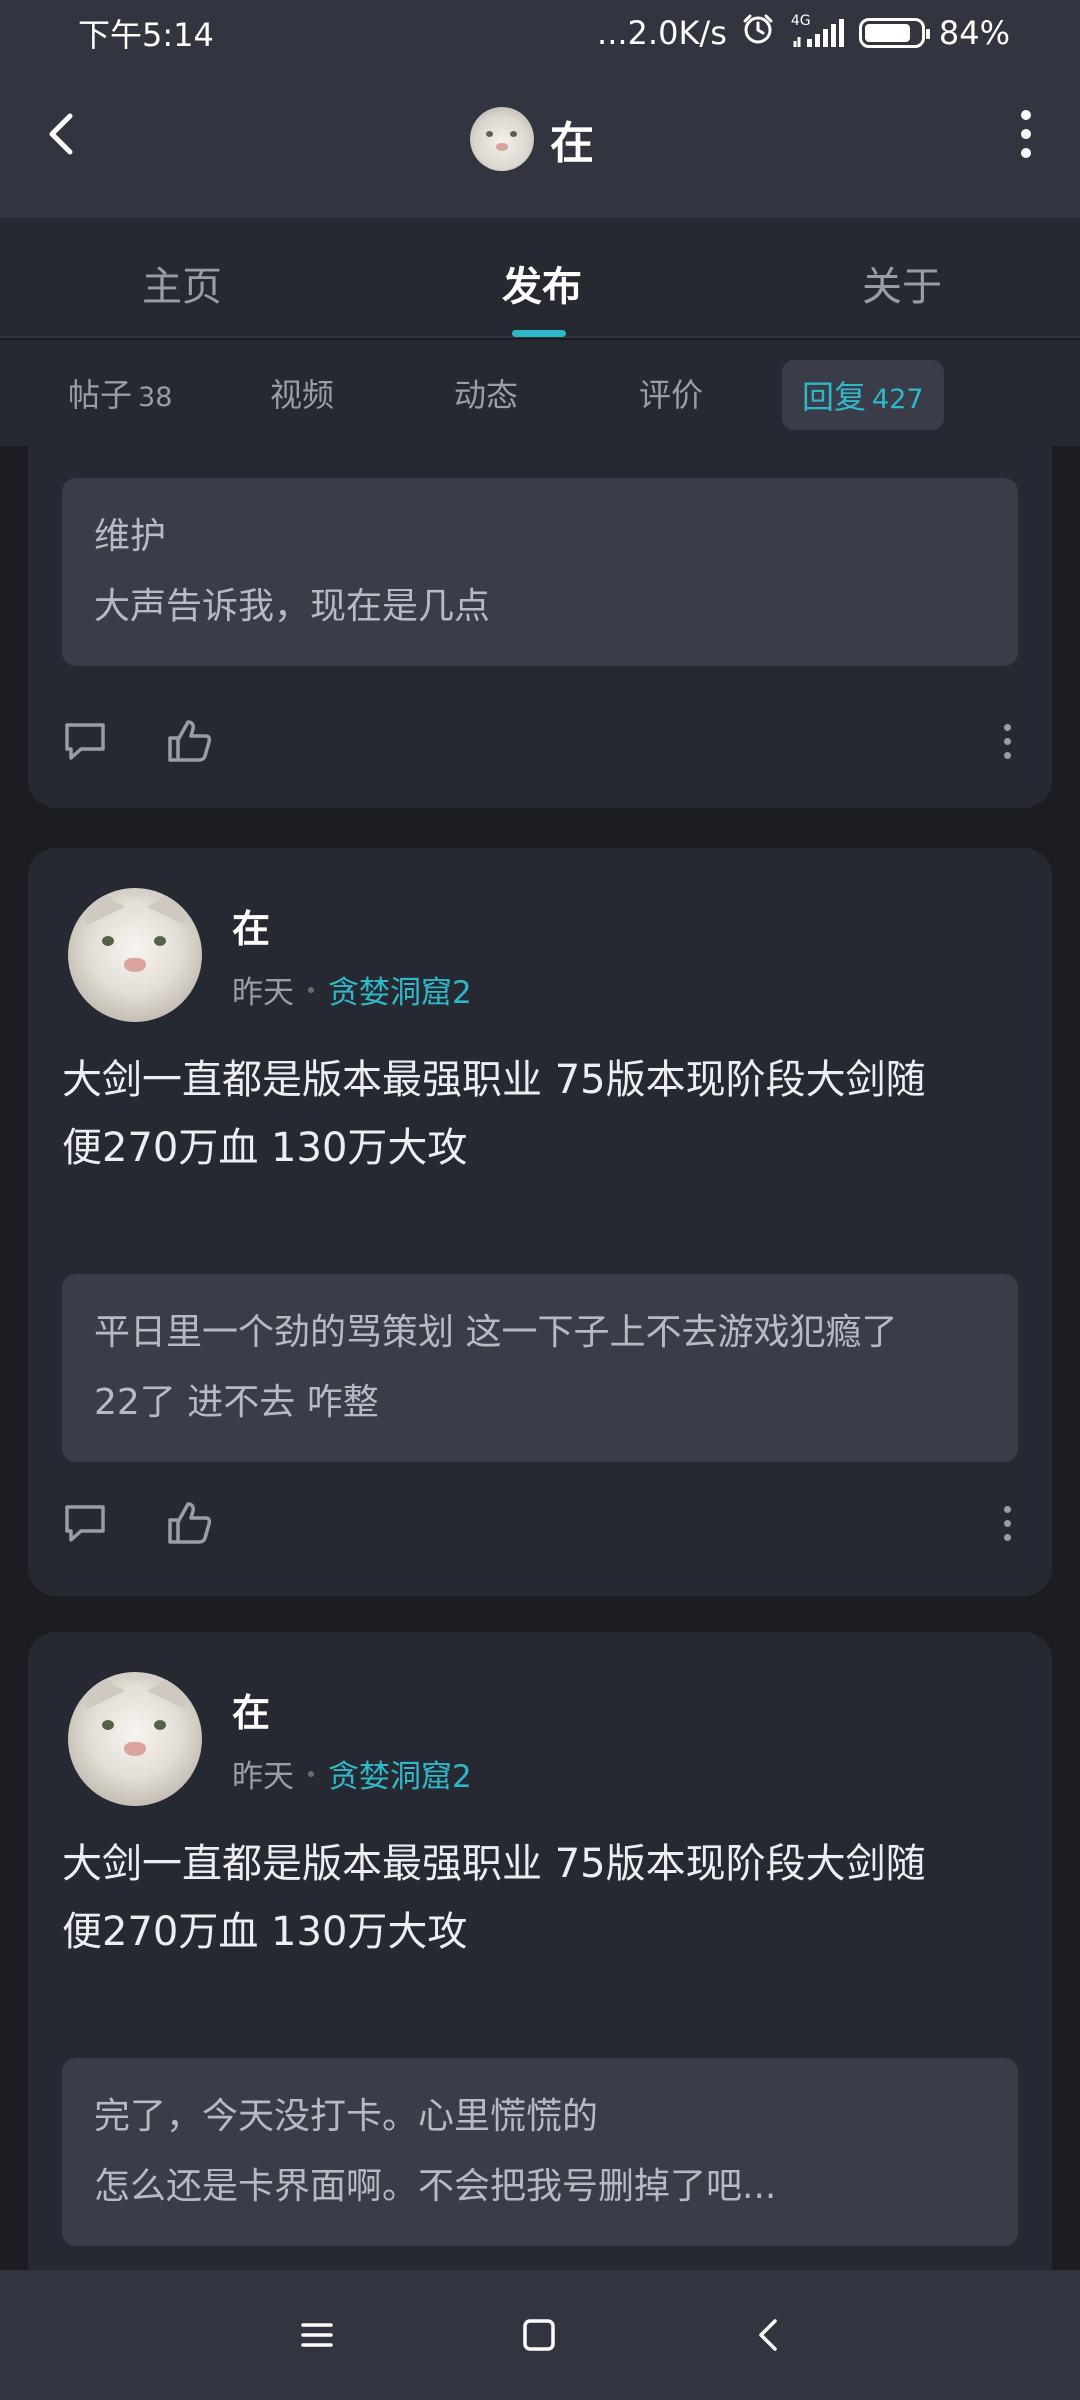 This screenshot has width=1080, height=2400. What do you see at coordinates (292, 606) in the screenshot?
I see `quote-line: 大声告诉我，现在是几点` at bounding box center [292, 606].